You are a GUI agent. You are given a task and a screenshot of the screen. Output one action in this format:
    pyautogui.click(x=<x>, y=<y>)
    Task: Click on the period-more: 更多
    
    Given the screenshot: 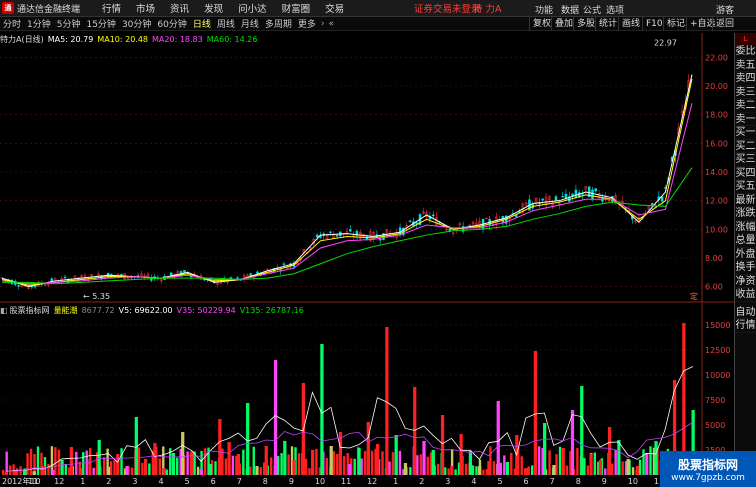 What is the action you would take?
    pyautogui.click(x=307, y=23)
    